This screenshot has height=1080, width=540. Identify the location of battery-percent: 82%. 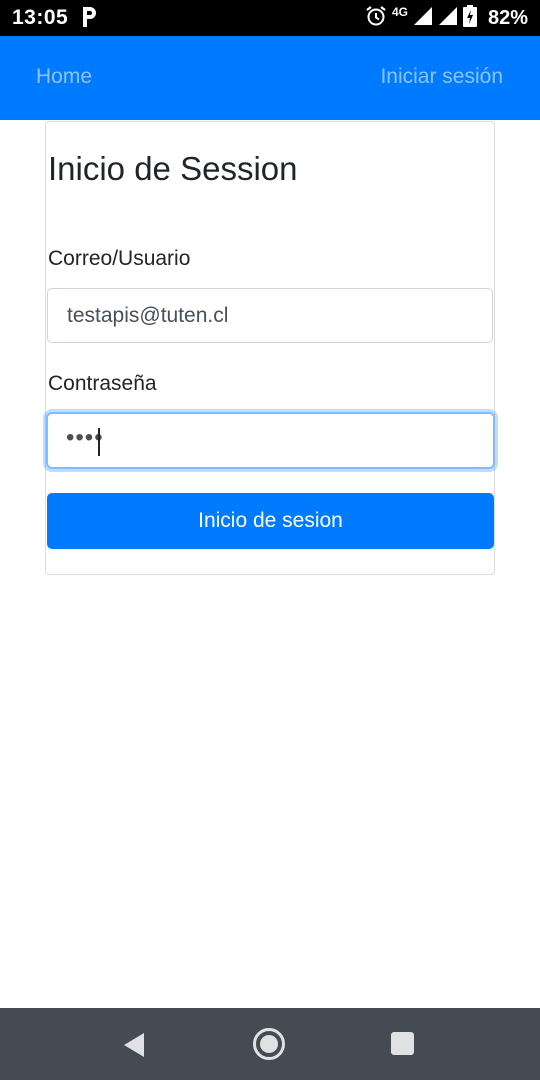
(507, 17).